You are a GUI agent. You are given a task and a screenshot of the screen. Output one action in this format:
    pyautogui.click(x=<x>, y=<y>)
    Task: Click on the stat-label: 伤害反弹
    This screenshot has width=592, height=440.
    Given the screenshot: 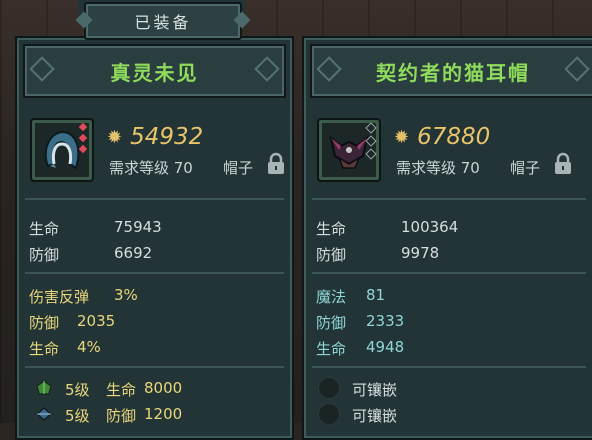 What is the action you would take?
    pyautogui.click(x=59, y=297)
    